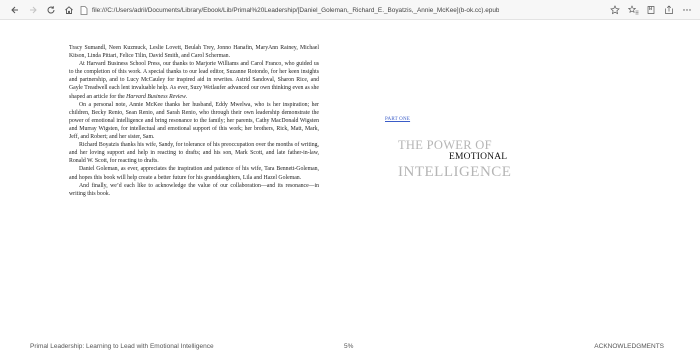  I want to click on title-line-1: THE POWER OF, so click(445, 145).